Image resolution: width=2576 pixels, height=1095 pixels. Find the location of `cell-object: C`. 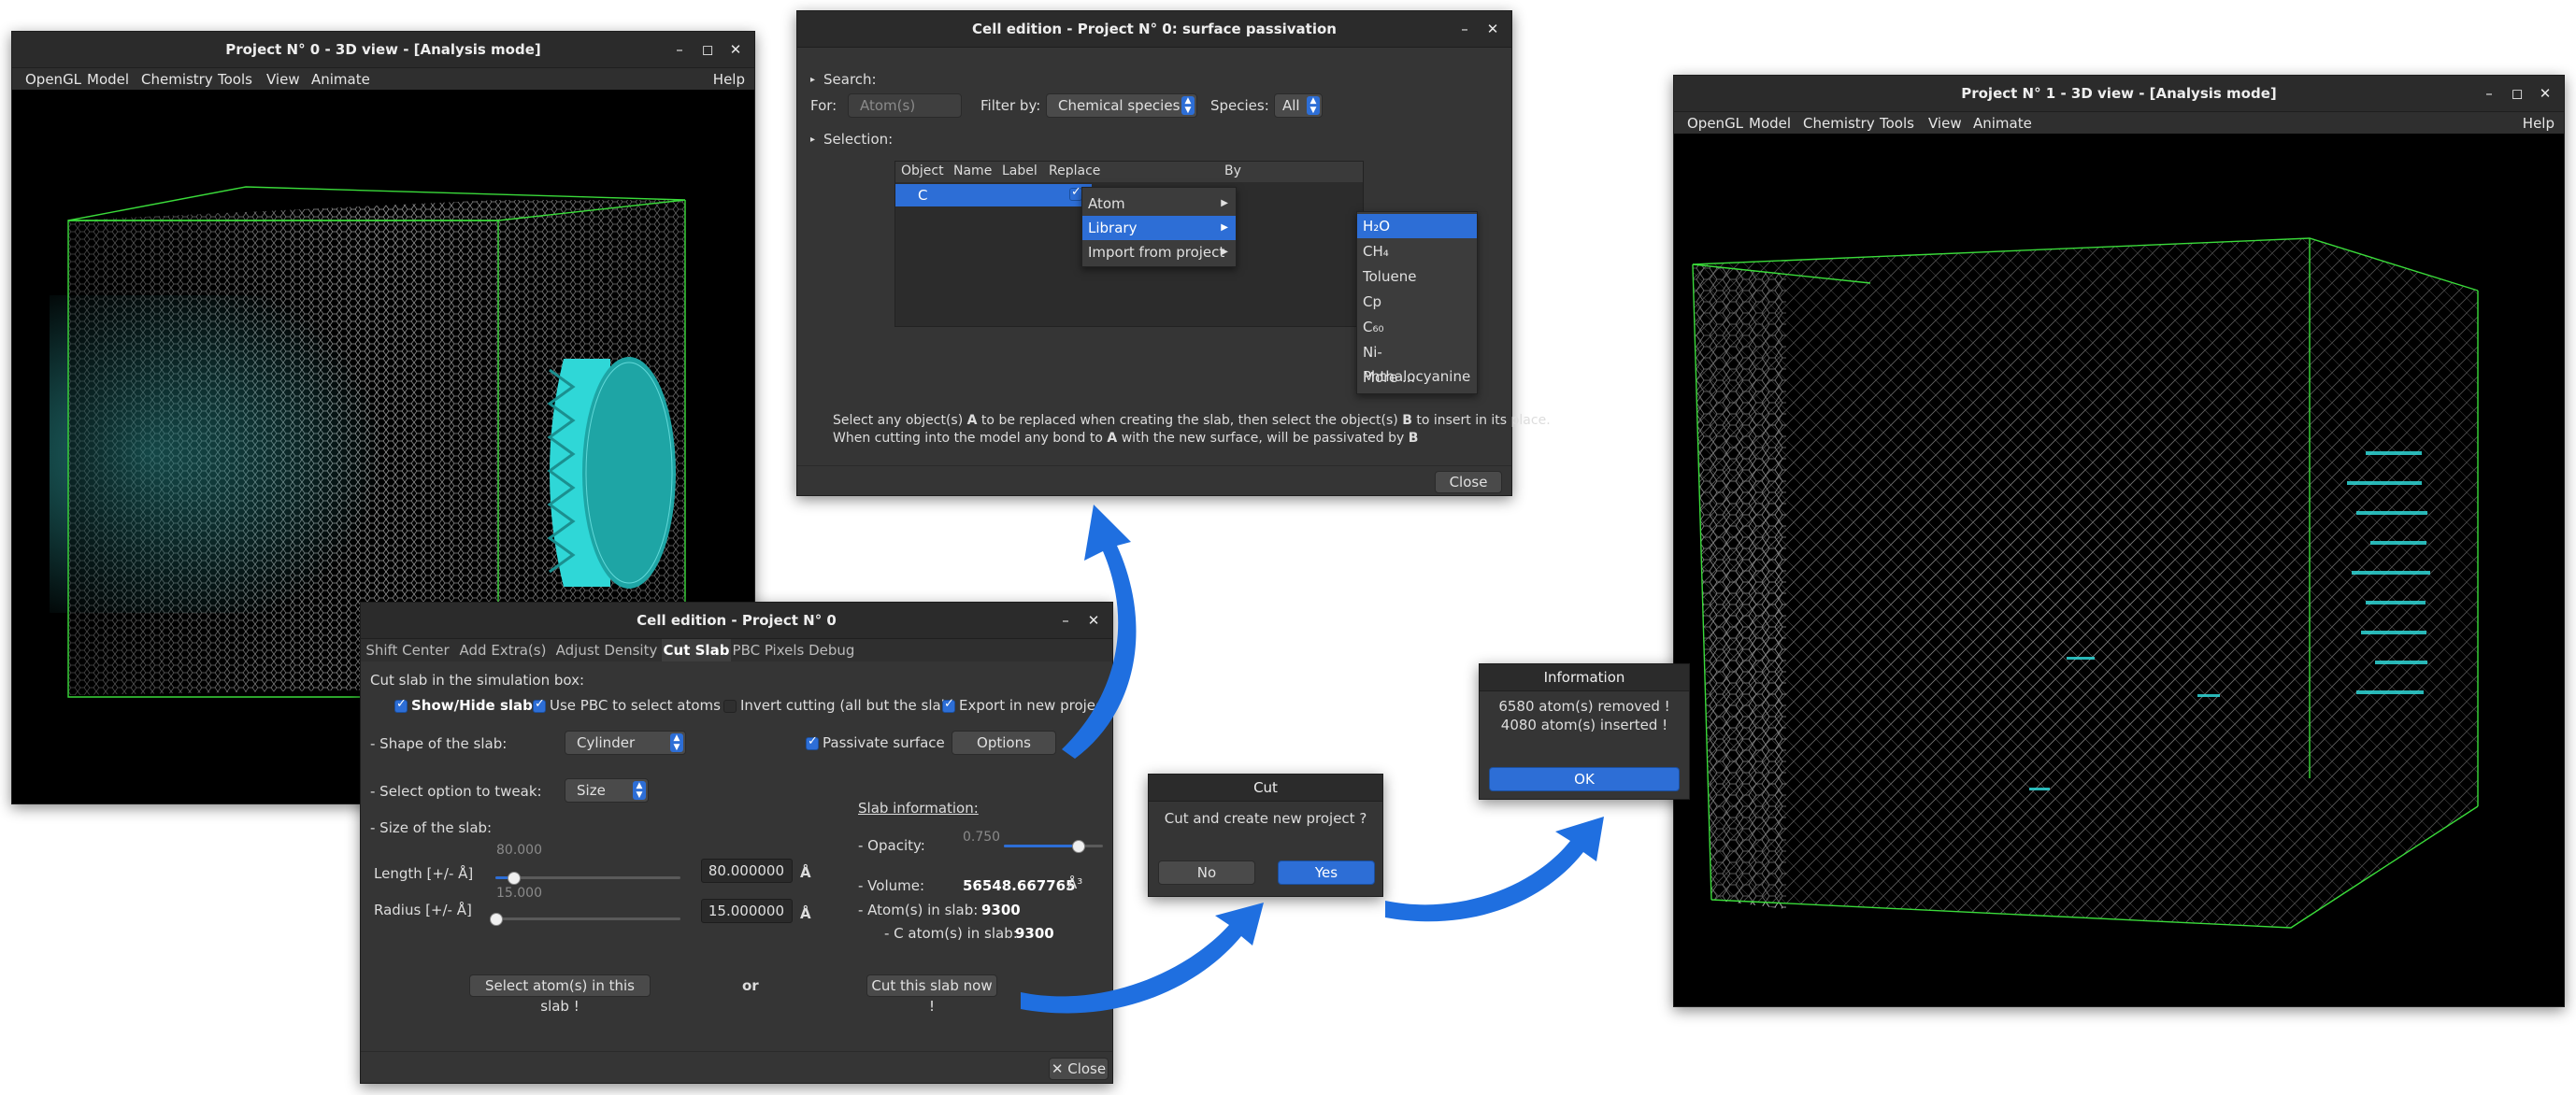

cell-object: C is located at coordinates (923, 195).